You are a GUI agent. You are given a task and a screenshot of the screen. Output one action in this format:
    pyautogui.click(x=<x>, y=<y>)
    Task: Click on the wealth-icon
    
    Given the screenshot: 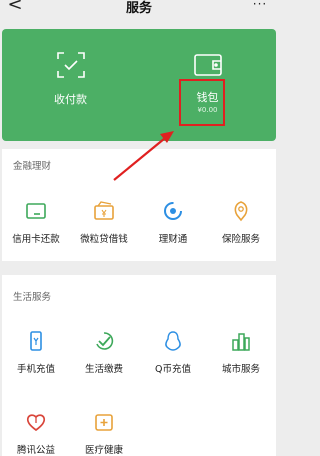 What is the action you would take?
    pyautogui.click(x=173, y=211)
    